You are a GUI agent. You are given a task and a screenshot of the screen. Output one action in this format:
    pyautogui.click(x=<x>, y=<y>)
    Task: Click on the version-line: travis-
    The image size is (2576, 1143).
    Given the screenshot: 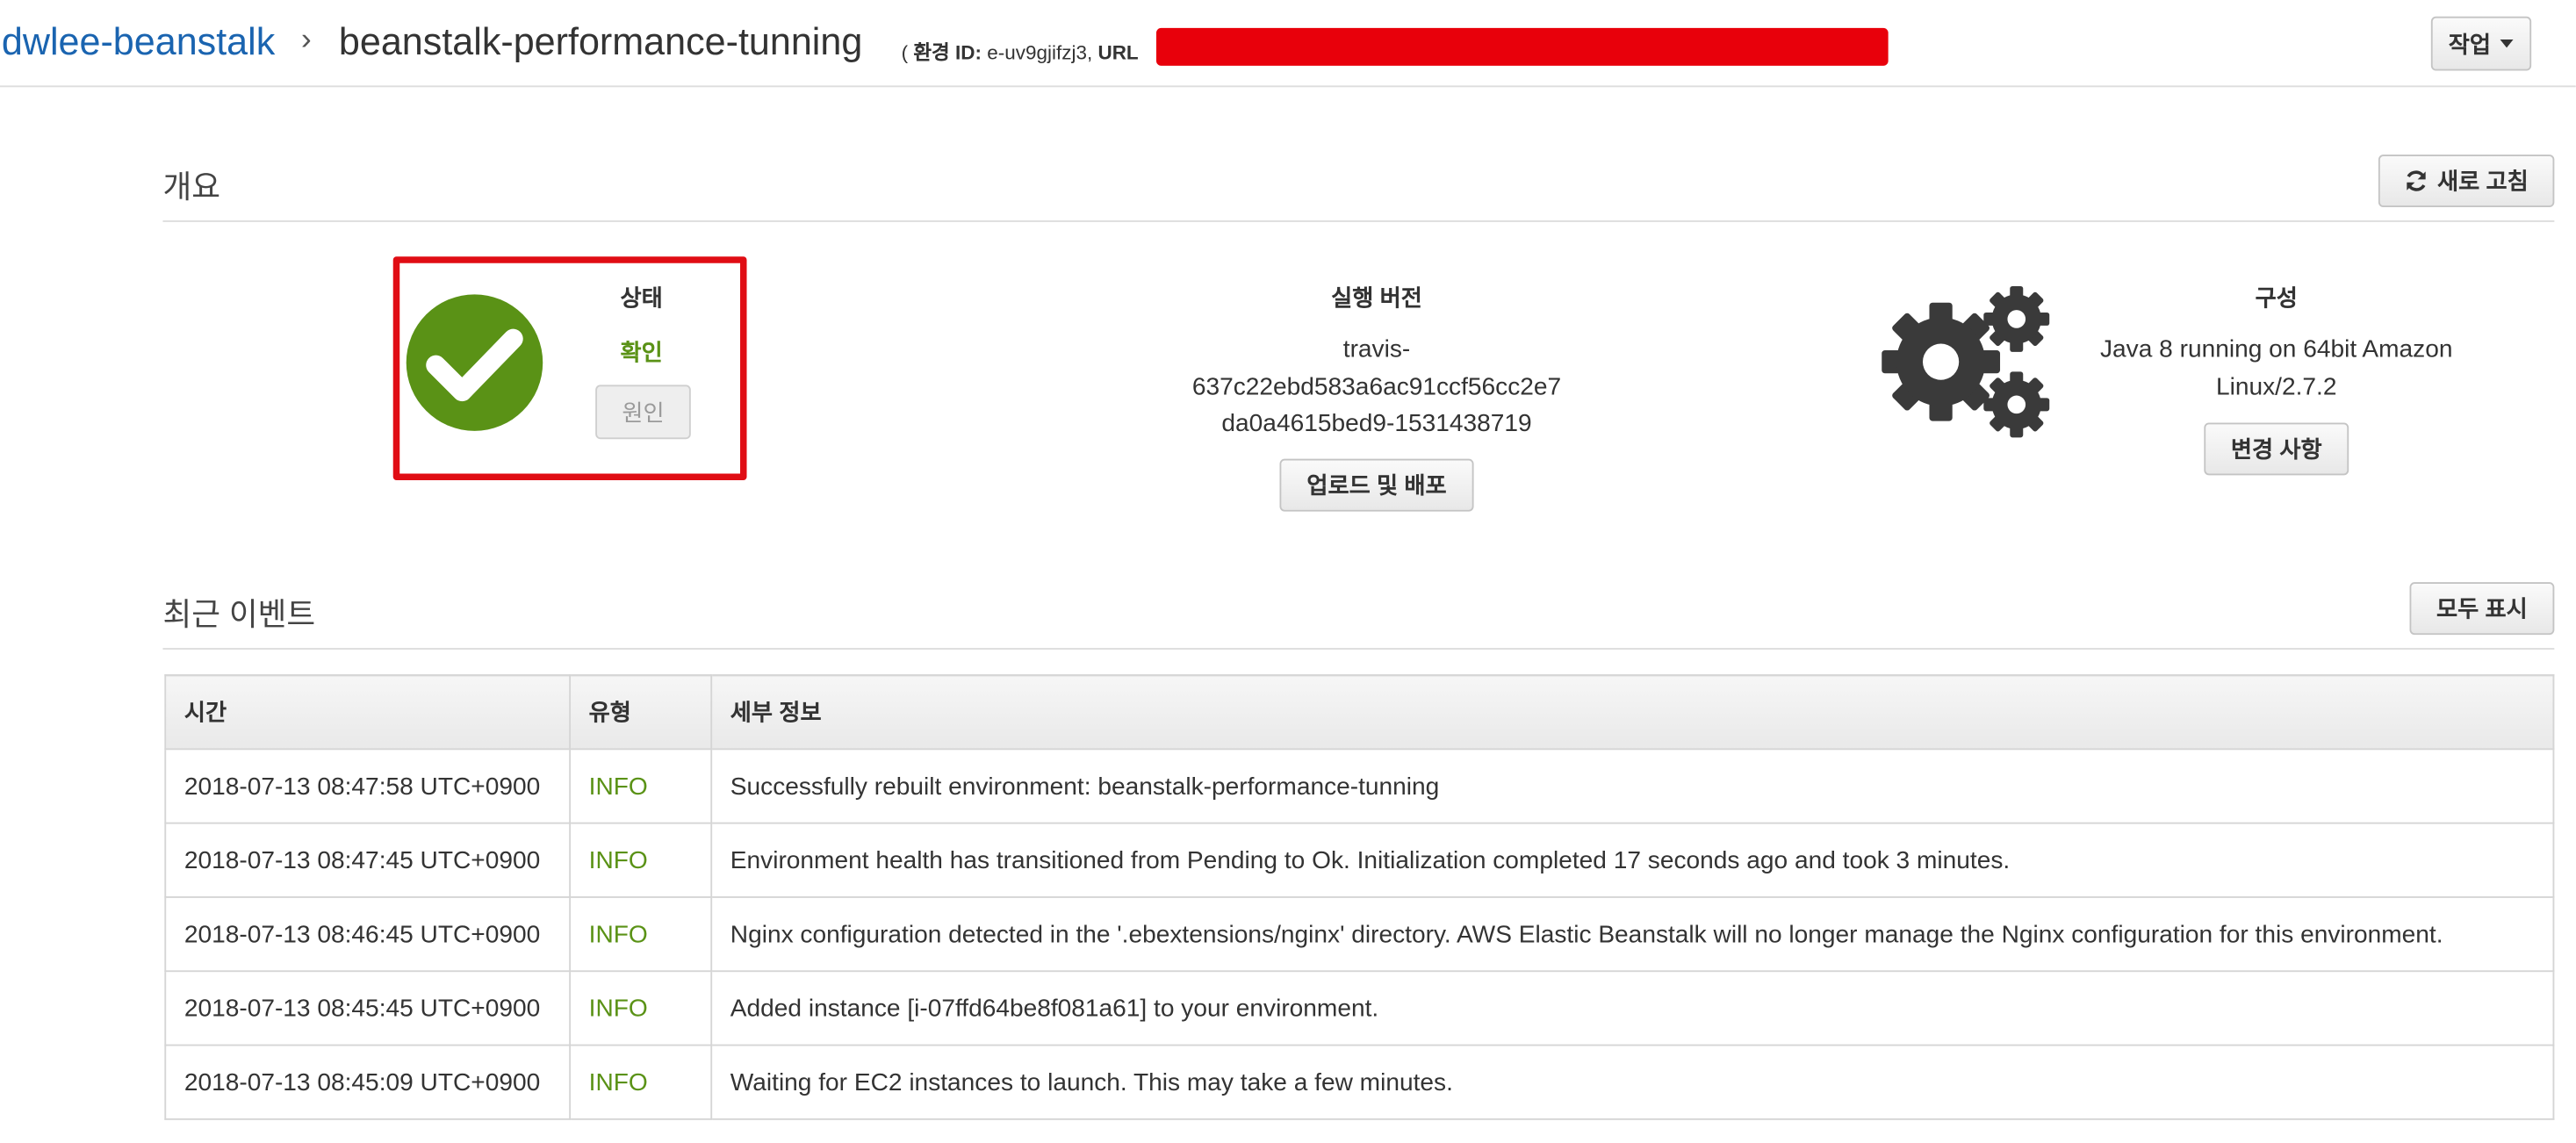 What is the action you would take?
    pyautogui.click(x=1376, y=349)
    